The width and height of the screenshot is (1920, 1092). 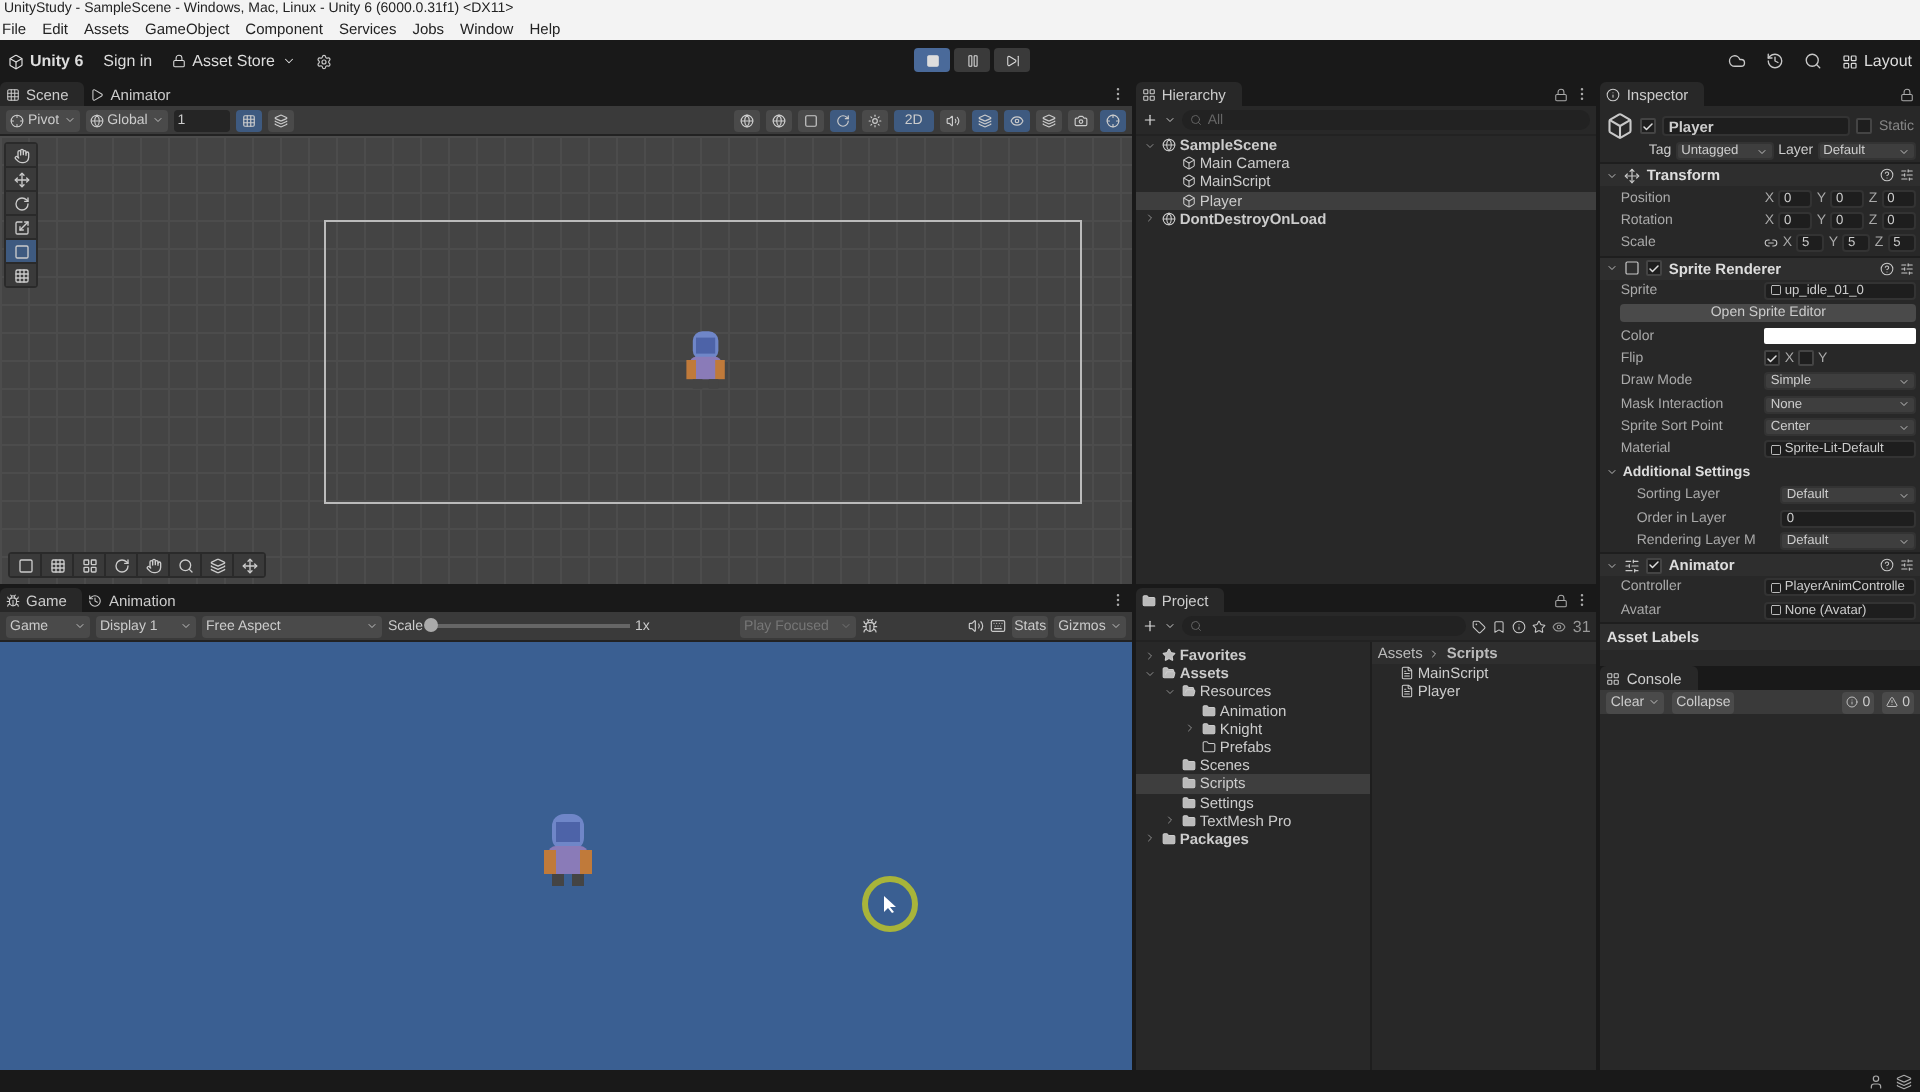 What do you see at coordinates (1776, 449) in the screenshot?
I see `asset-icon` at bounding box center [1776, 449].